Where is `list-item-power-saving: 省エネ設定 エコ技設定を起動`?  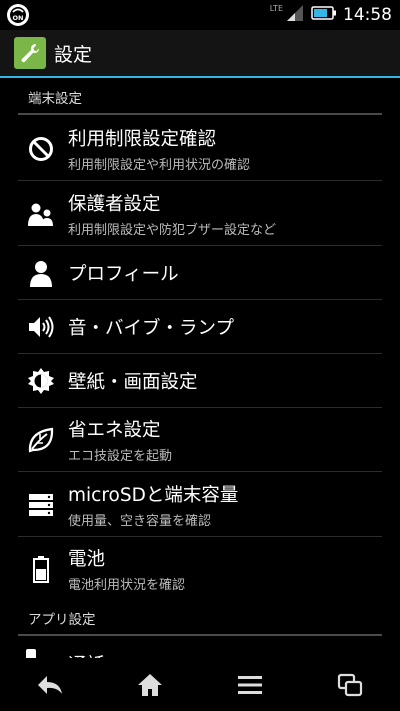 list-item-power-saving: 省エネ設定 エコ技設定を起動 is located at coordinates (200, 440).